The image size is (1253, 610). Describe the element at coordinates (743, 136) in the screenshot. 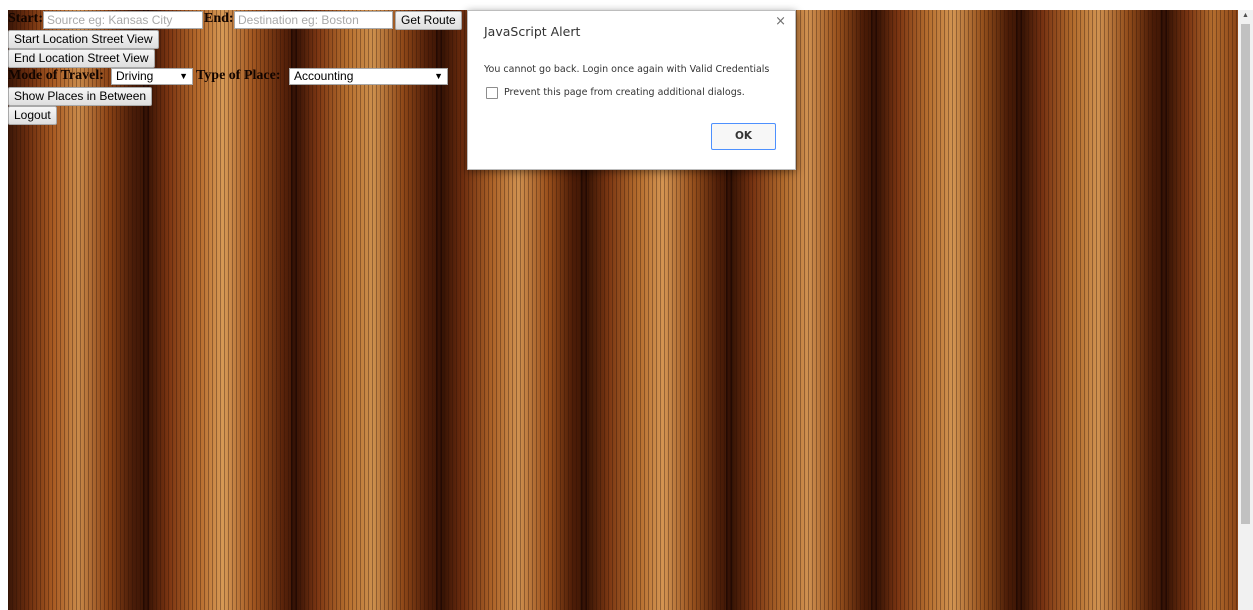

I see `ok-button: OK` at that location.